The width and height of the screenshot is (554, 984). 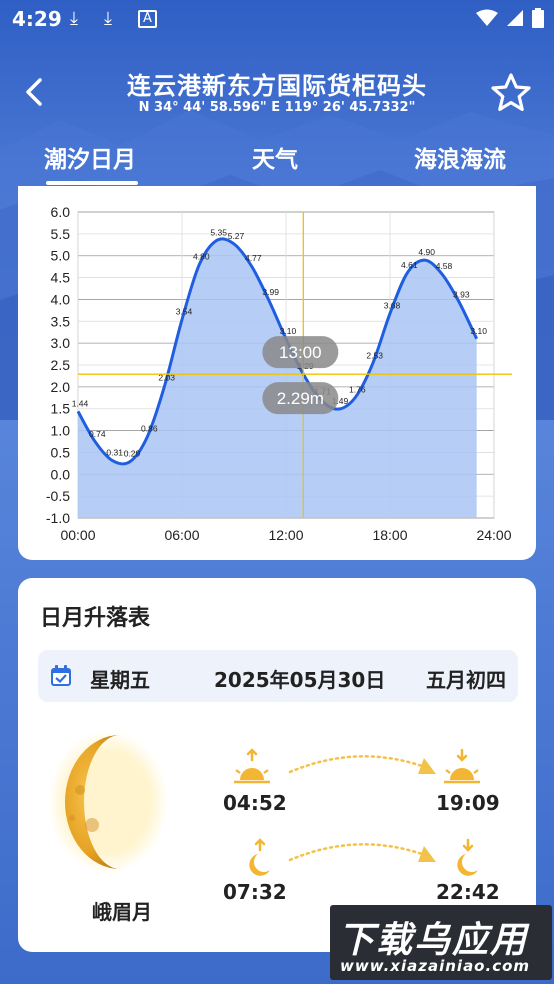 I want to click on moon-path-arc, so click(x=362, y=852).